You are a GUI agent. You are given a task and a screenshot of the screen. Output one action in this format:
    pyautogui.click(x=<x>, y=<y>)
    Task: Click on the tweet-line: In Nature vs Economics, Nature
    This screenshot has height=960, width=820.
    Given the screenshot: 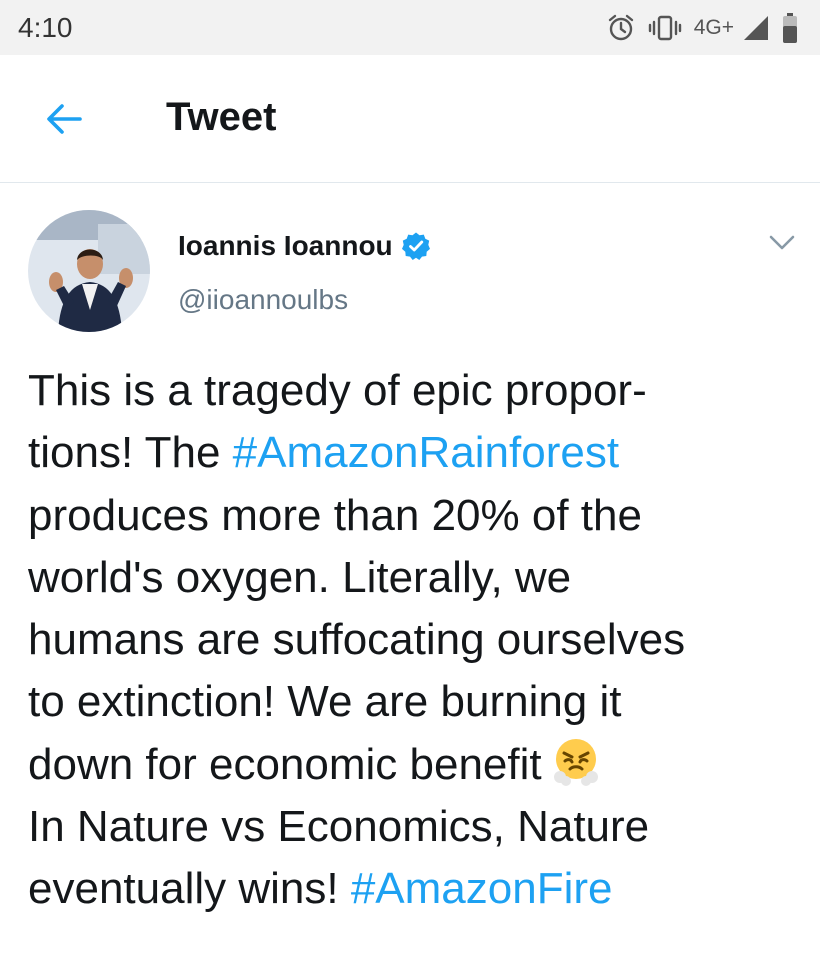 What is the action you would take?
    pyautogui.click(x=339, y=827)
    